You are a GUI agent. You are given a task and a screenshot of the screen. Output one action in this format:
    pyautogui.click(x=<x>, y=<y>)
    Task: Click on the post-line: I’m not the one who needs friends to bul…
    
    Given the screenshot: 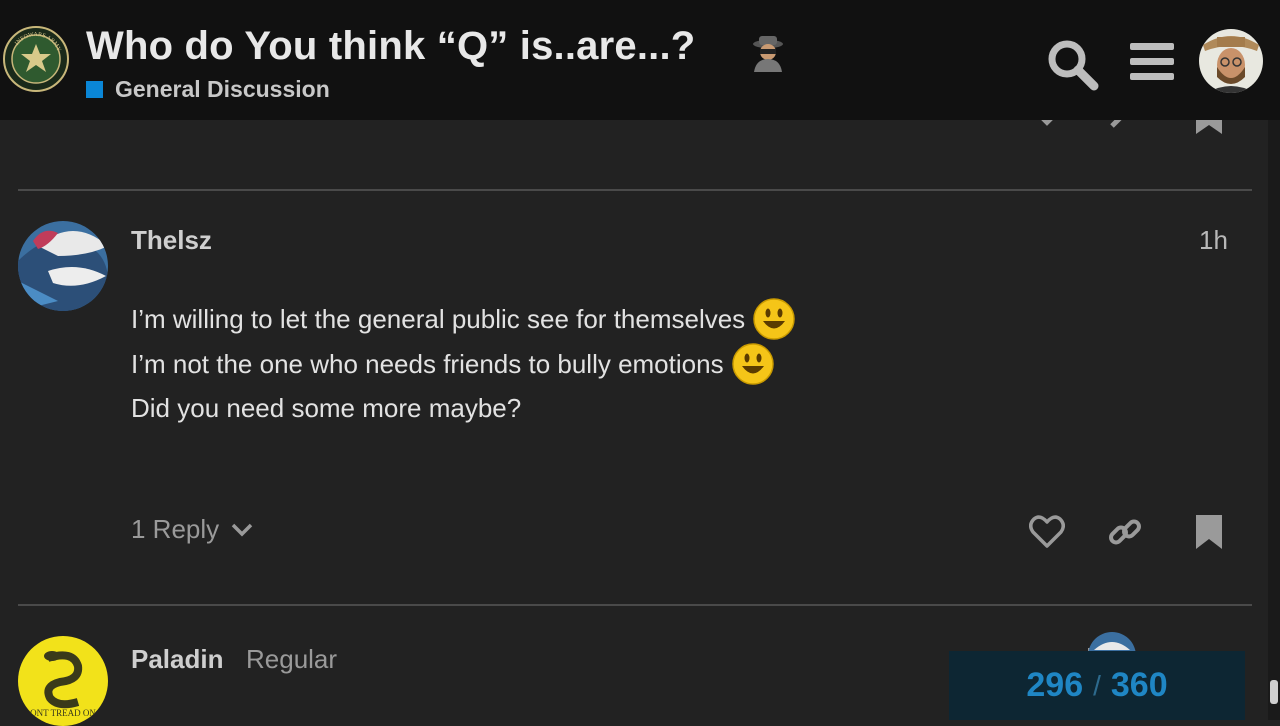 What is the action you would take?
    pyautogui.click(x=463, y=364)
    